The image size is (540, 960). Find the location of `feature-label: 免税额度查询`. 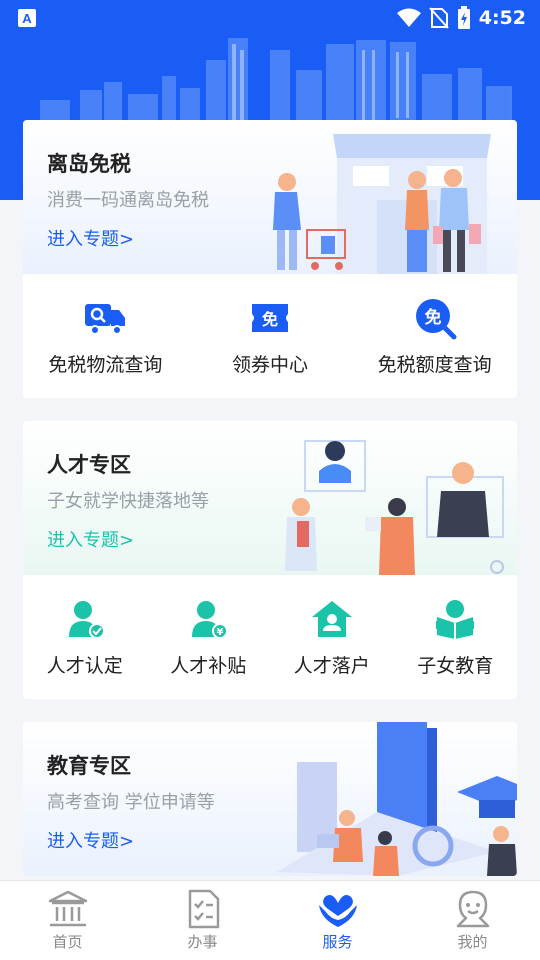

feature-label: 免税额度查询 is located at coordinates (434, 364).